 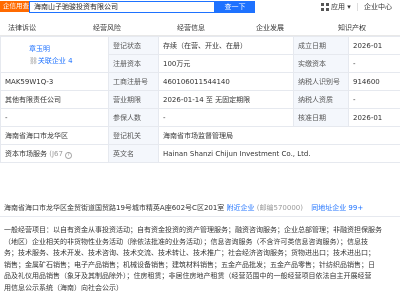 I want to click on table-row: 海南省海口市龙华区 登记机关 海南省市场监督管理局, so click(x=200, y=135).